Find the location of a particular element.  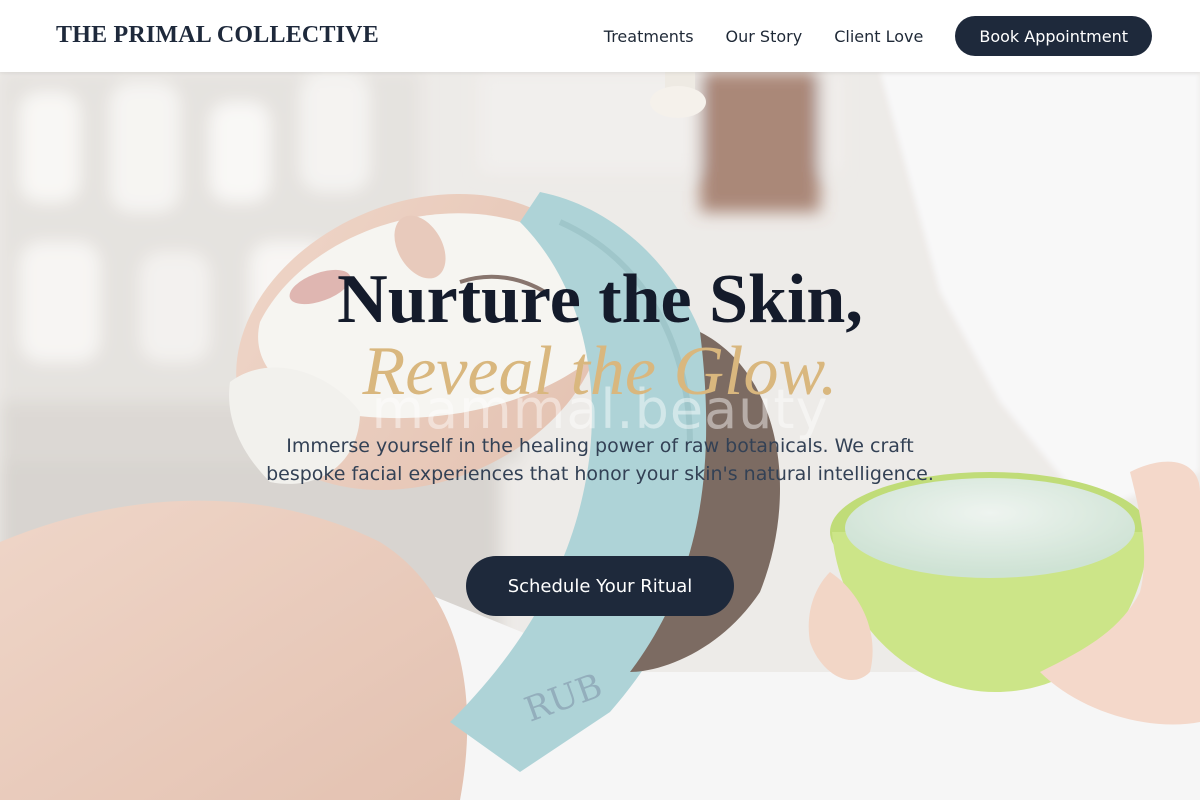

brand-logo: THE PRIMAL COLLECTIVE is located at coordinates (217, 35).